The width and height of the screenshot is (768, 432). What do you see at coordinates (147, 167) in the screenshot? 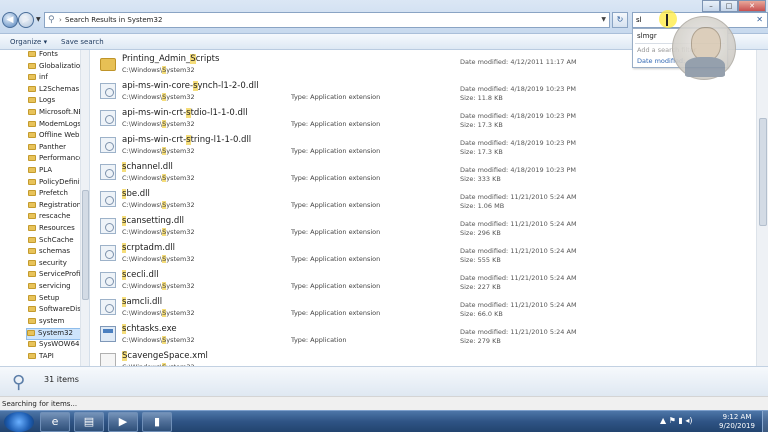
I see `file-name: schannel.dll` at bounding box center [147, 167].